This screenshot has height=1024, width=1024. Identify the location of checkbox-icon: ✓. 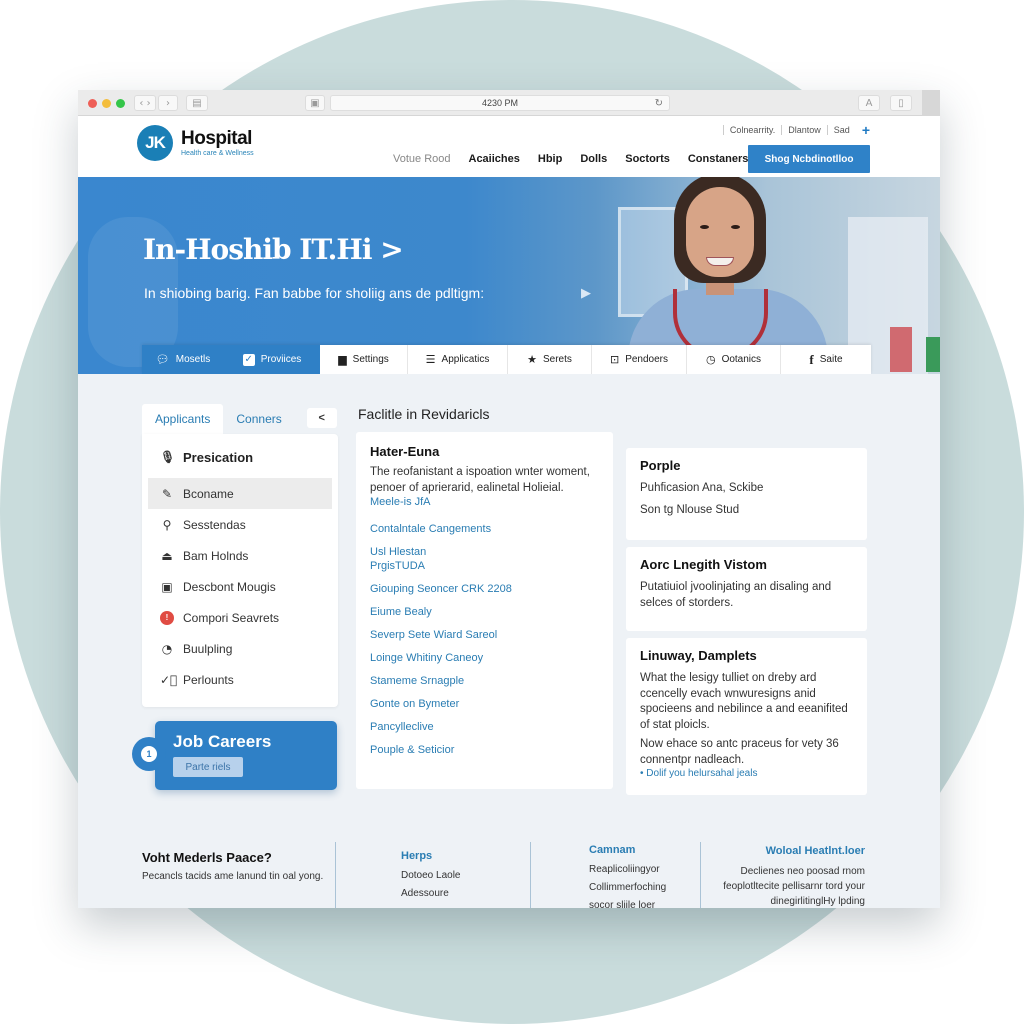
(248, 359).